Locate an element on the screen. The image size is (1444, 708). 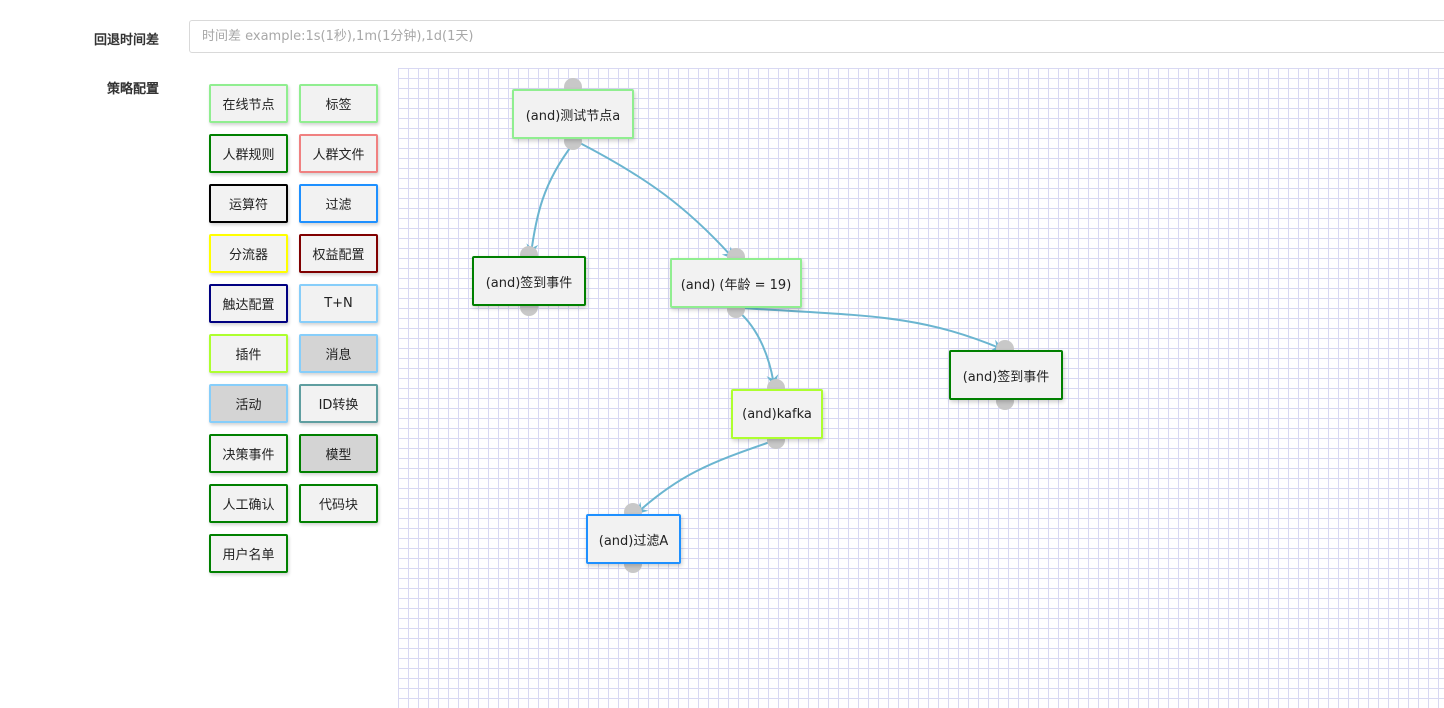
flow-node-signin-2: (and)签到事件 is located at coordinates (1006, 375).